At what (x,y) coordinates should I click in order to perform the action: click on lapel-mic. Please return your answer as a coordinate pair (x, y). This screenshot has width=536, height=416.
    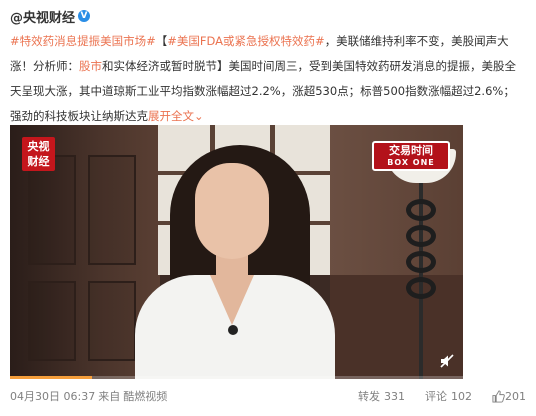
    Looking at the image, I should click on (233, 330).